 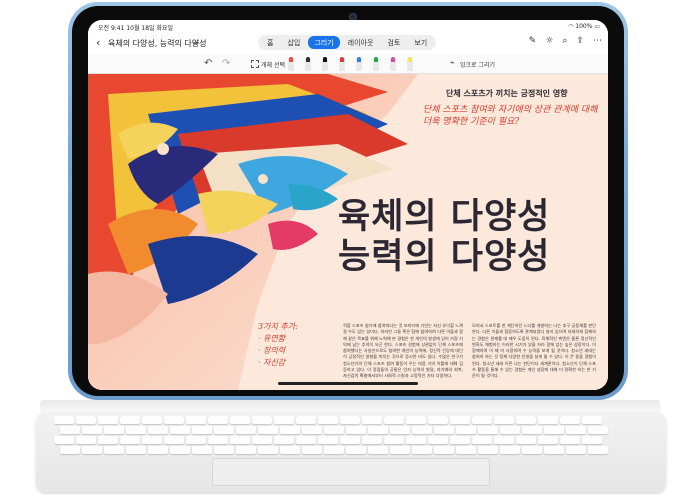 What do you see at coordinates (195, 42) in the screenshot?
I see `cloud-sync-icon: ☁` at bounding box center [195, 42].